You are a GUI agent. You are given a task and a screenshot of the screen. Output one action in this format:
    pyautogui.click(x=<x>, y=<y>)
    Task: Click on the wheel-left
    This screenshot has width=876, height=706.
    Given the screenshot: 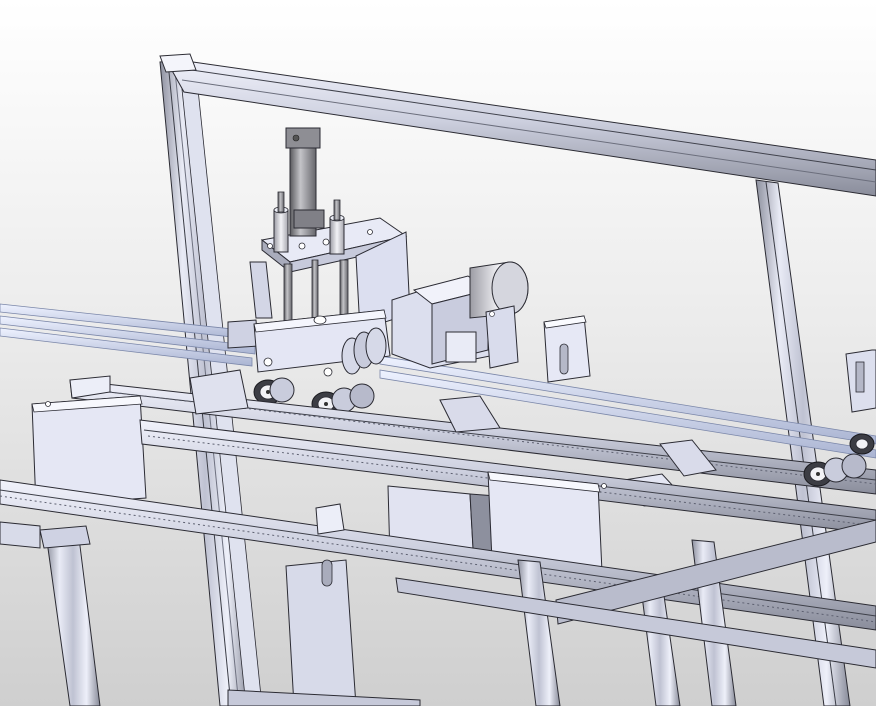 What is the action you would take?
    pyautogui.click(x=274, y=391)
    